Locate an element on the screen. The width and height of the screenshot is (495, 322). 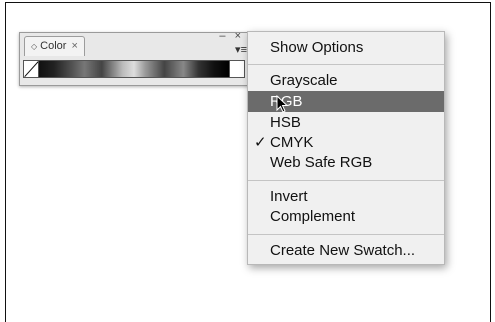
menu-item-invert: Invert is located at coordinates (346, 196).